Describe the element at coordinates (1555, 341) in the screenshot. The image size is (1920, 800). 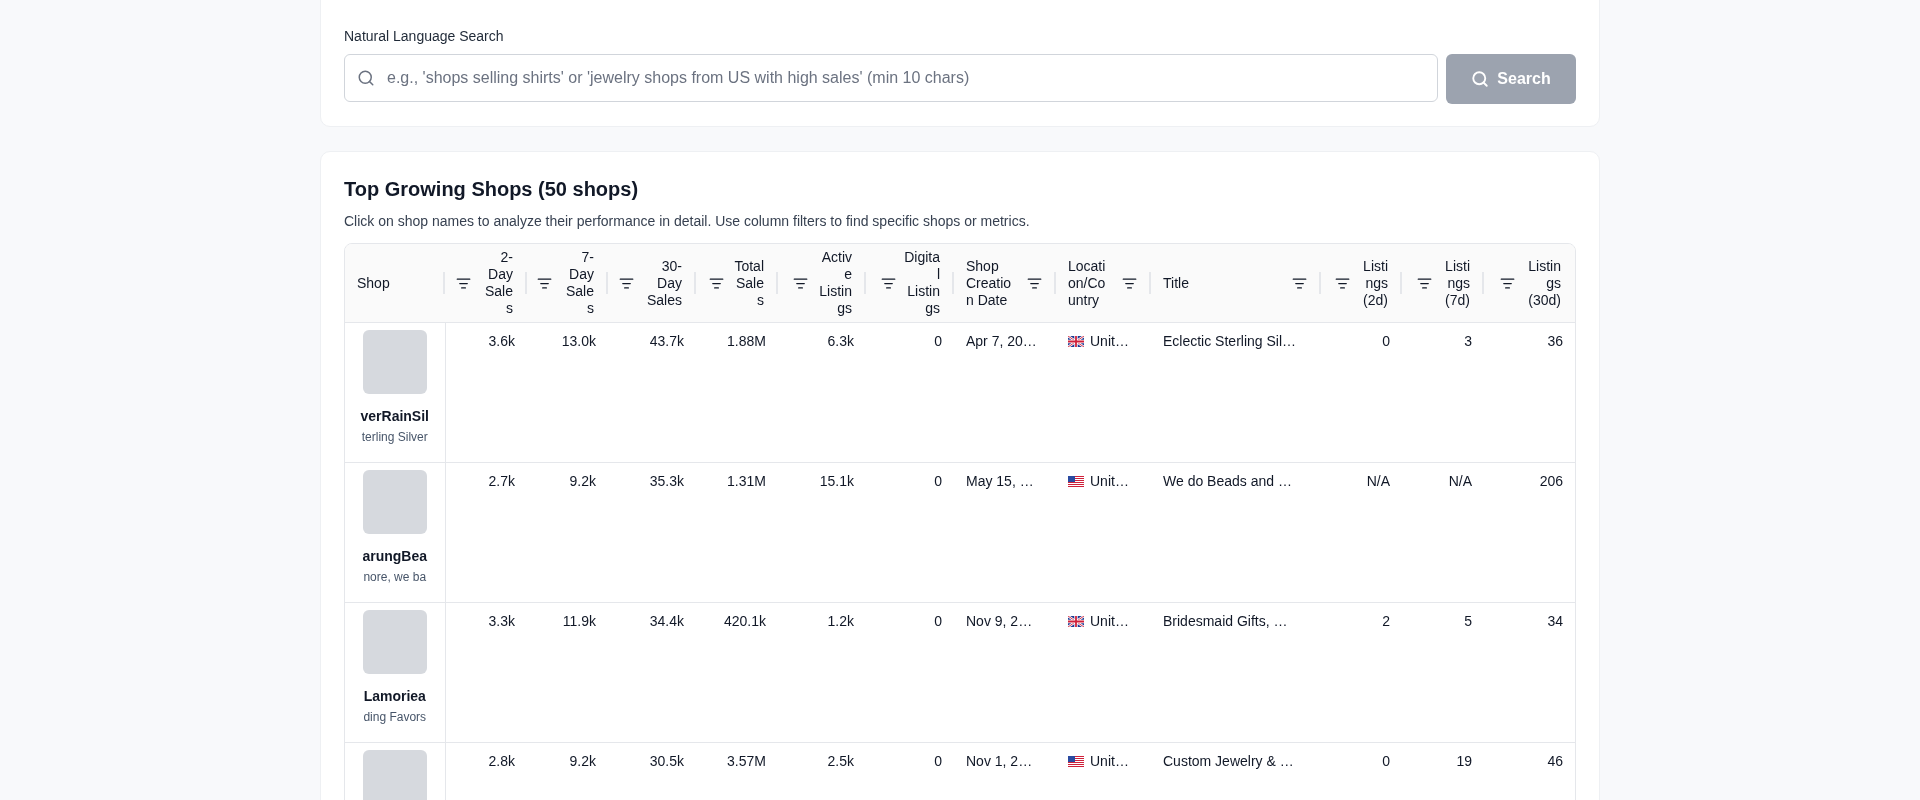
I see `table-cell: 36` at that location.